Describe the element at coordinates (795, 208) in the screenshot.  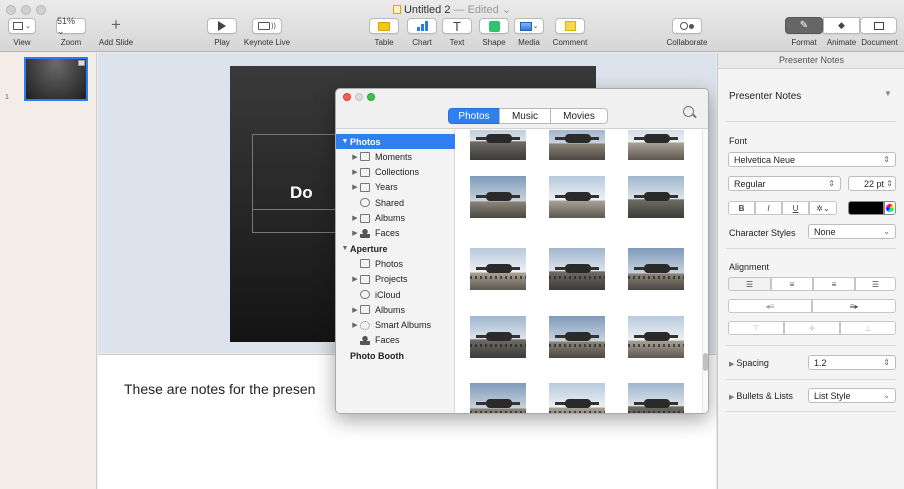
I see `underline-button: U` at that location.